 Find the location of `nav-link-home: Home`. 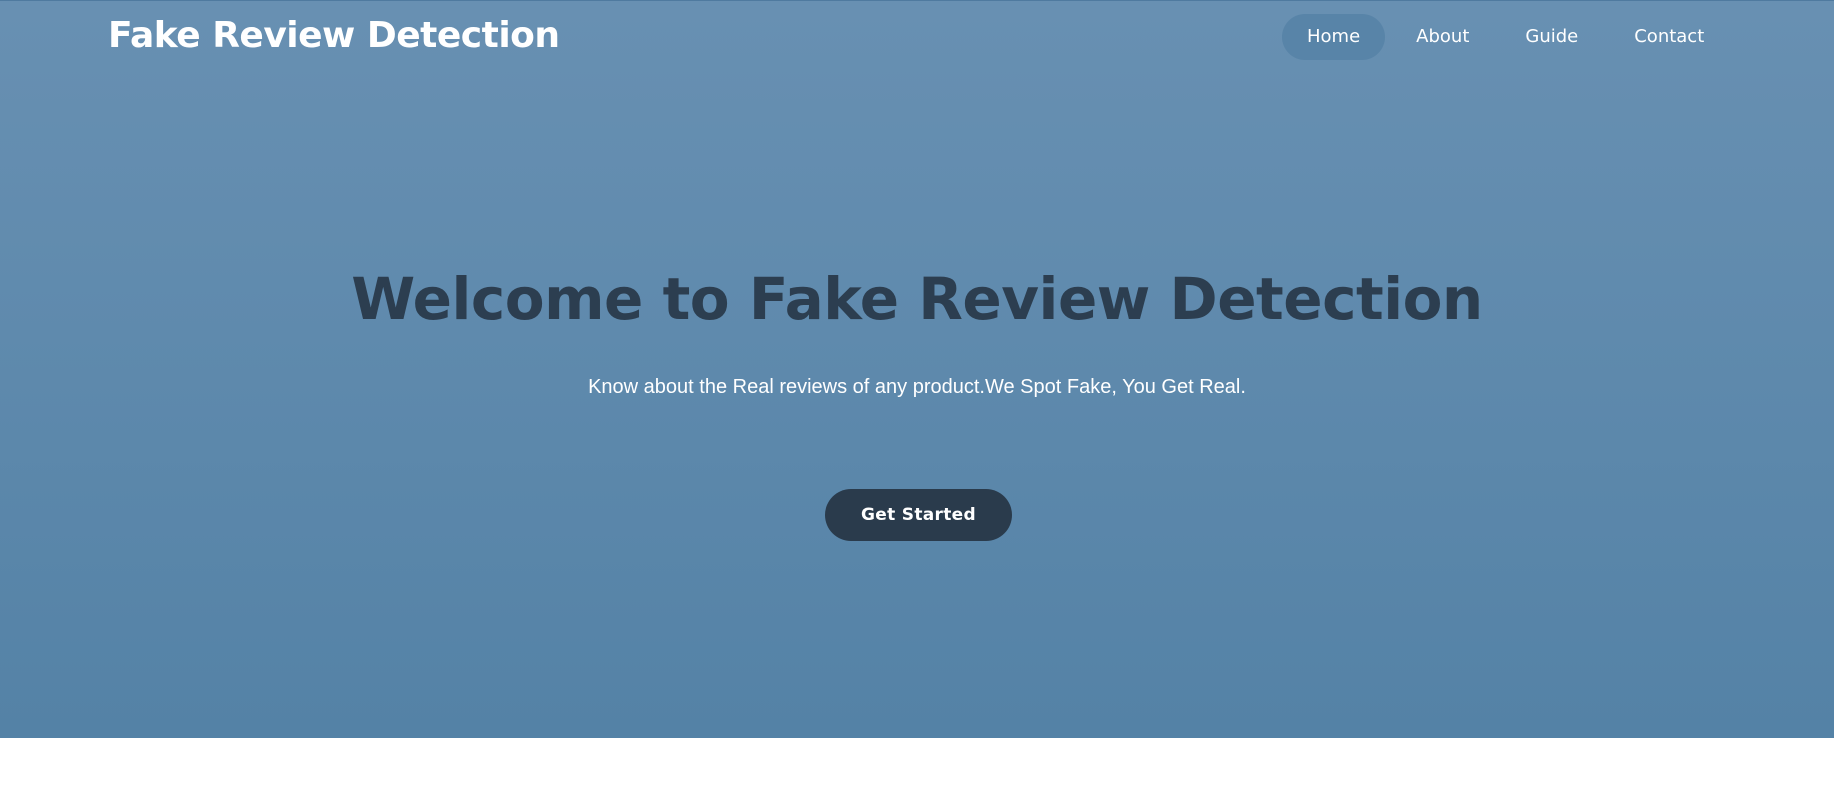

nav-link-home: Home is located at coordinates (1334, 37).